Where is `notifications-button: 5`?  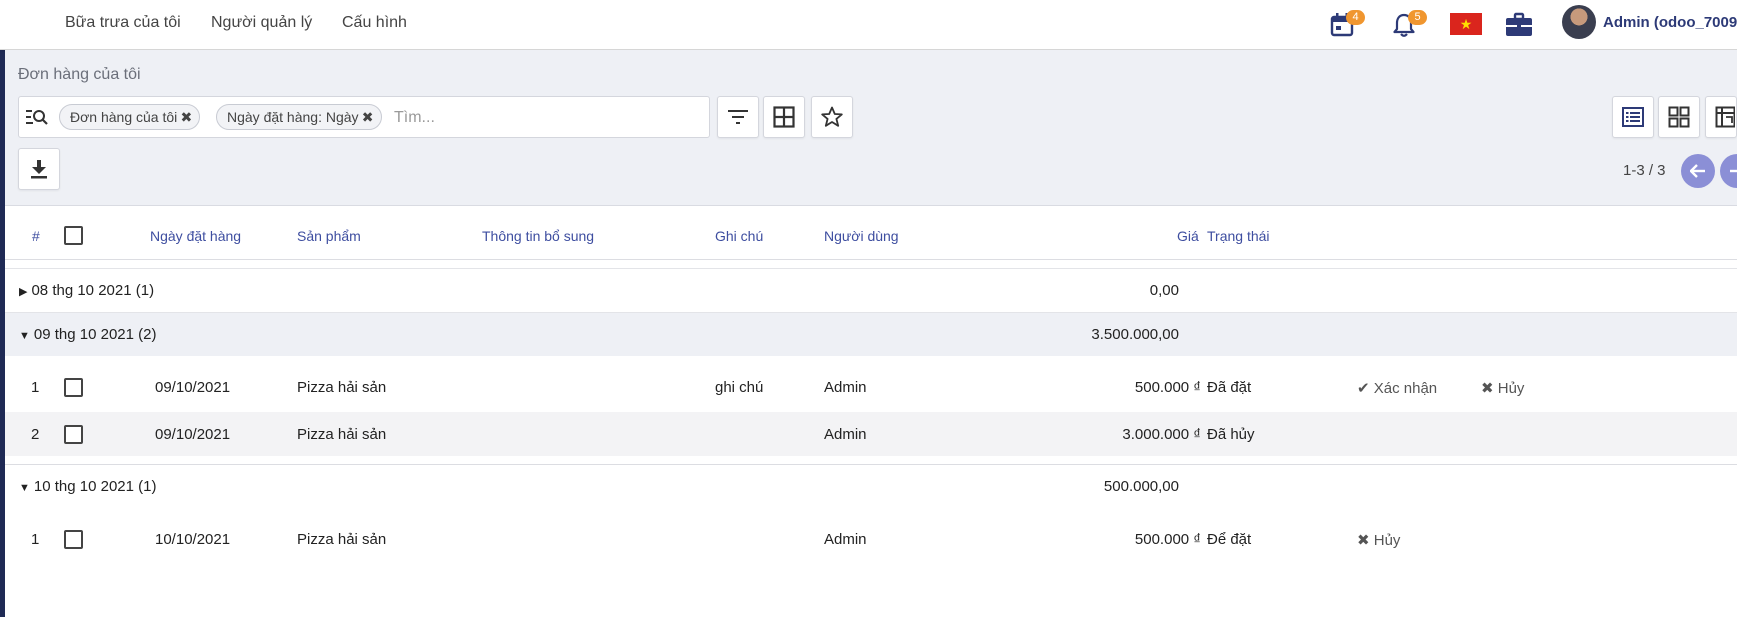 notifications-button: 5 is located at coordinates (1409, 25).